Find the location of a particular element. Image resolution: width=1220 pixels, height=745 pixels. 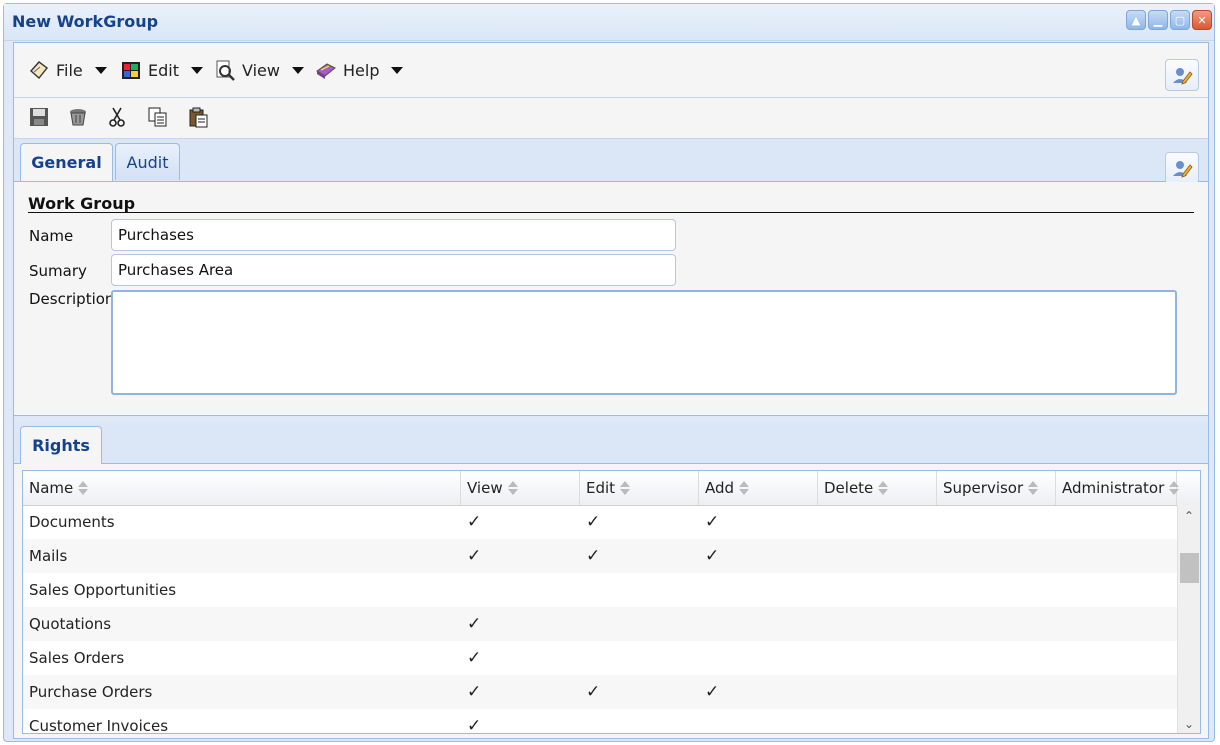

column-header-supervisor: Supervisor is located at coordinates (996, 488).